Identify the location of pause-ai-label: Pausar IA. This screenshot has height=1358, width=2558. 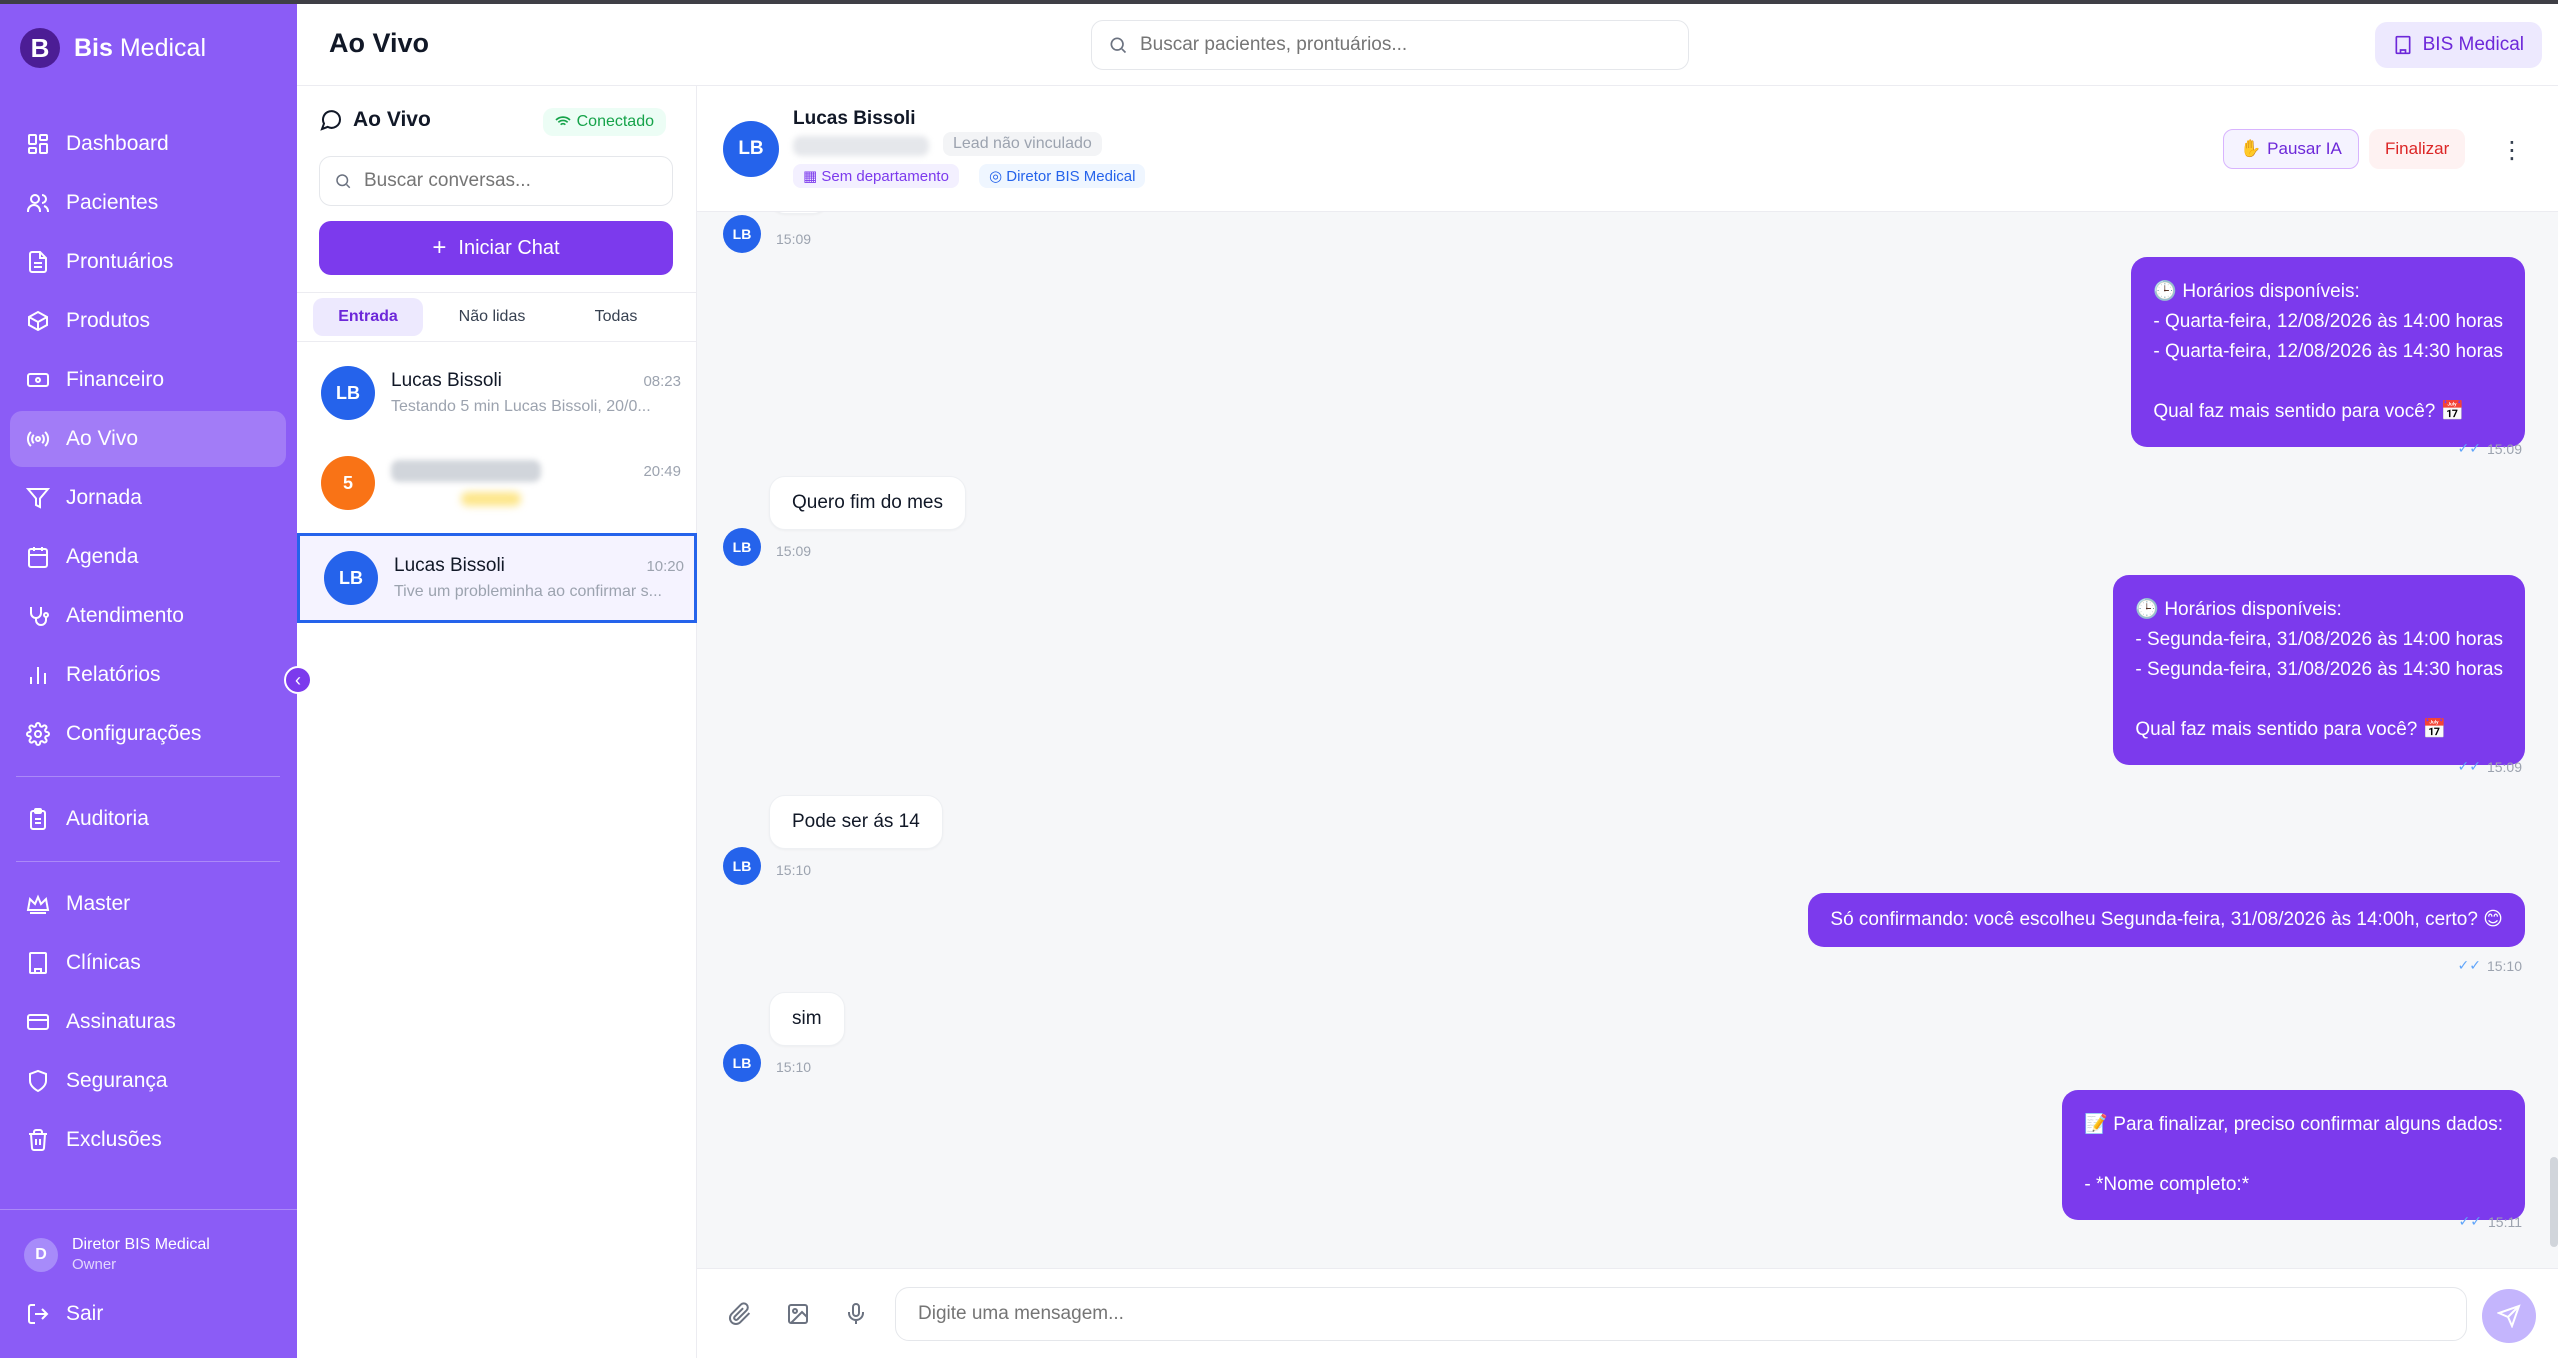
(2304, 148).